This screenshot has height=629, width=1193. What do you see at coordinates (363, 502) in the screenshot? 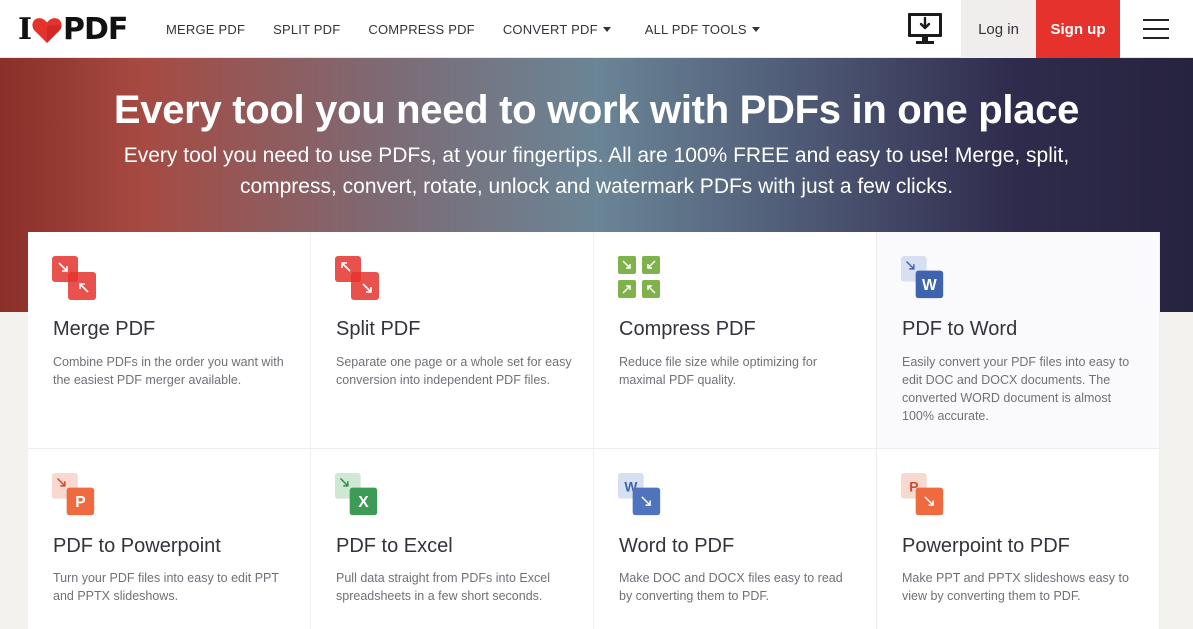
I see `excel-badge-letter: X` at bounding box center [363, 502].